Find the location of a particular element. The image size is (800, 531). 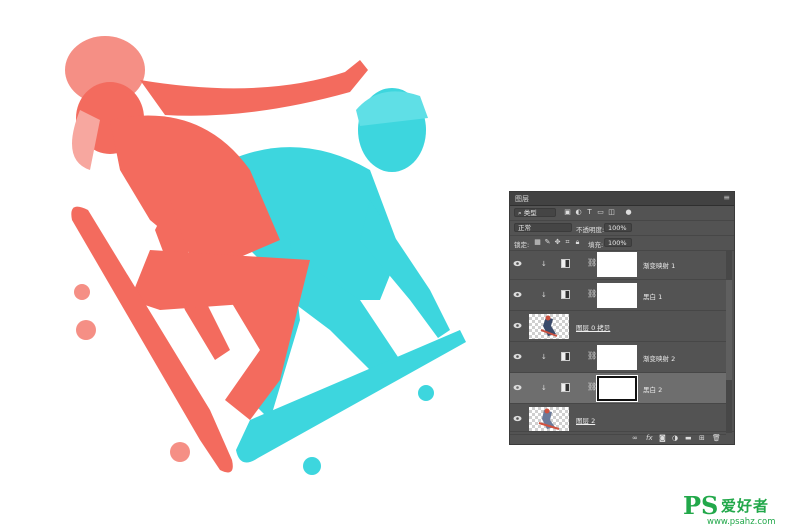

panel-menu-icon: ≡ is located at coordinates (726, 197).